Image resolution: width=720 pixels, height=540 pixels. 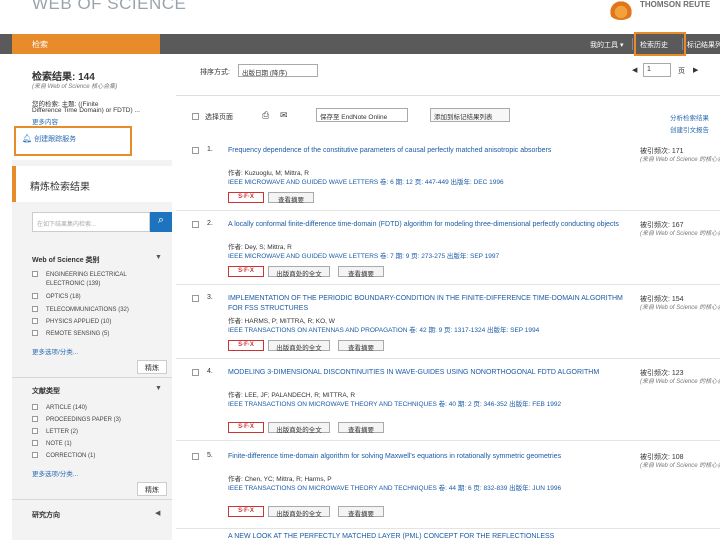 What do you see at coordinates (210, 149) in the screenshot?
I see `record-number: 1.` at bounding box center [210, 149].